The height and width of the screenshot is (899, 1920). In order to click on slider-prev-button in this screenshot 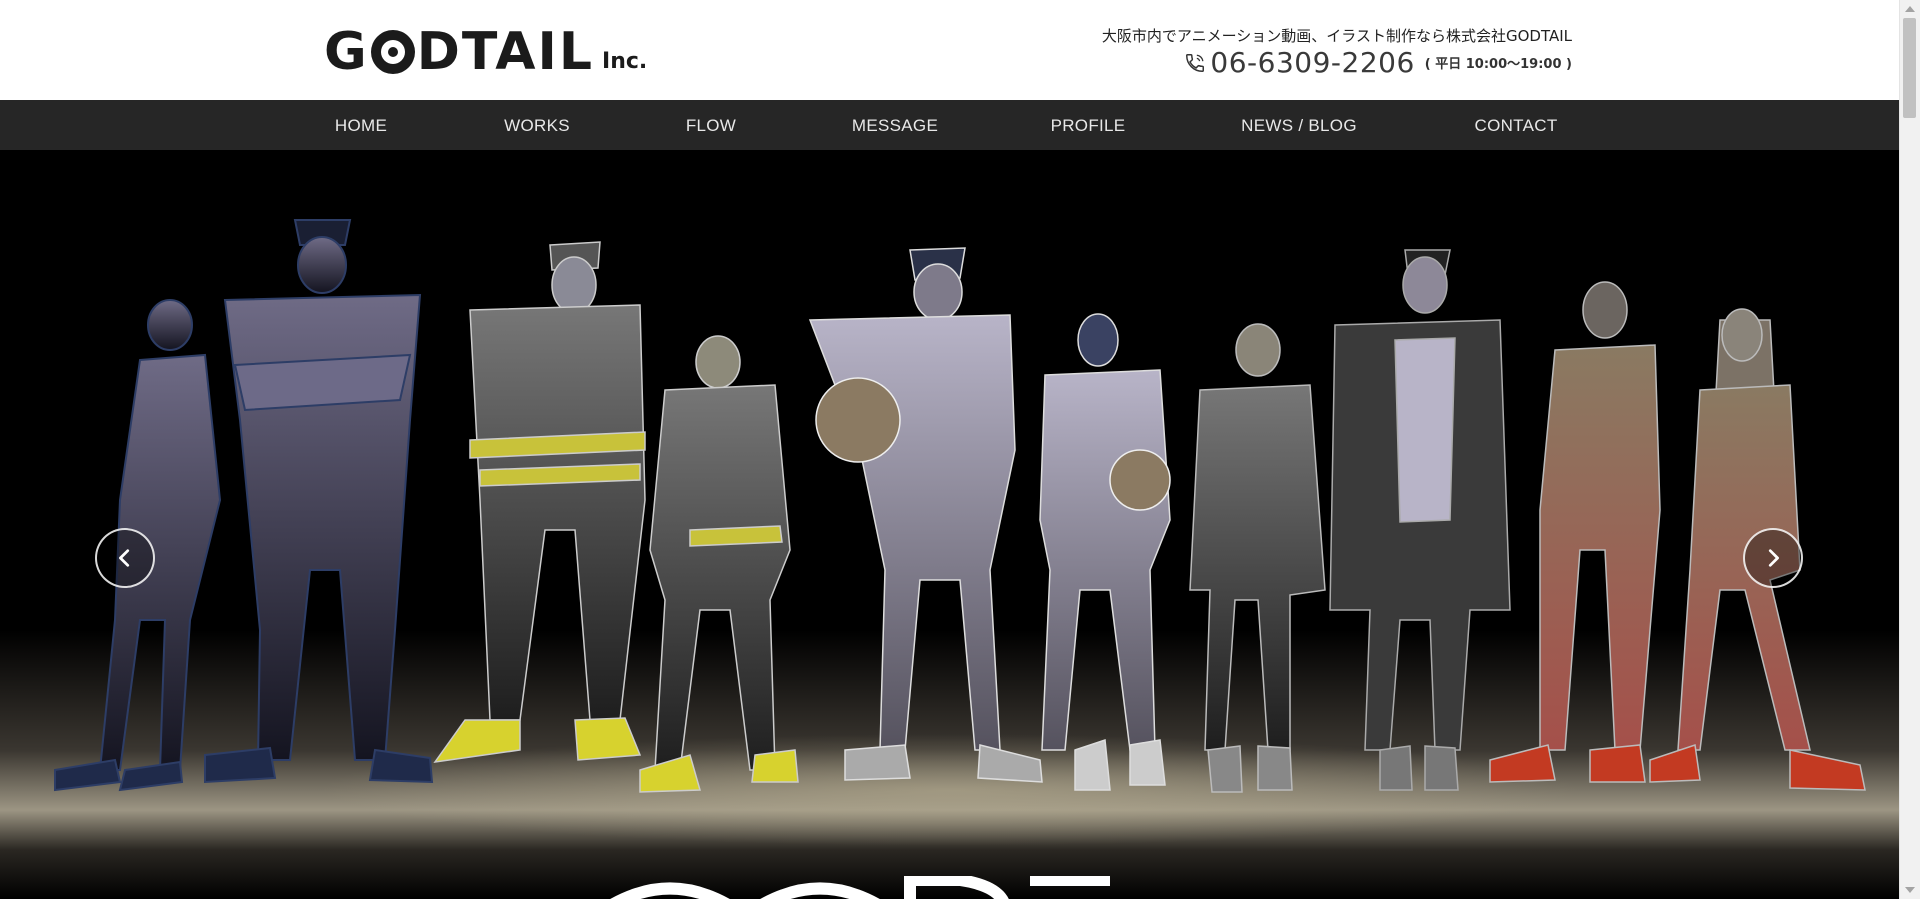, I will do `click(125, 558)`.